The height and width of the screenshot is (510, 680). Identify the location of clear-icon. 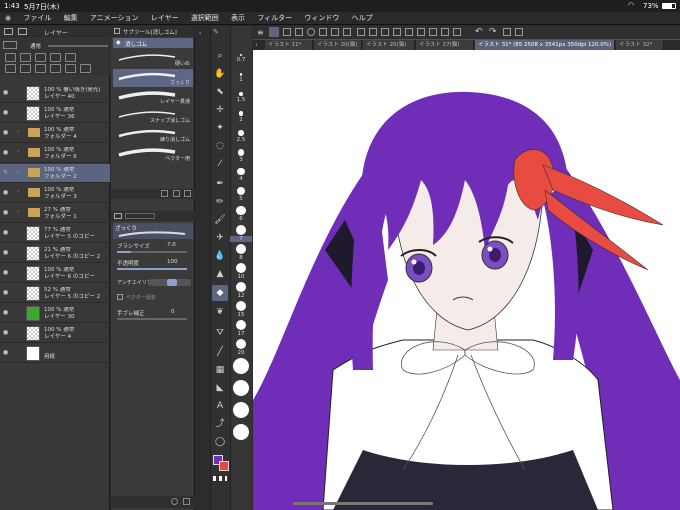
(373, 32).